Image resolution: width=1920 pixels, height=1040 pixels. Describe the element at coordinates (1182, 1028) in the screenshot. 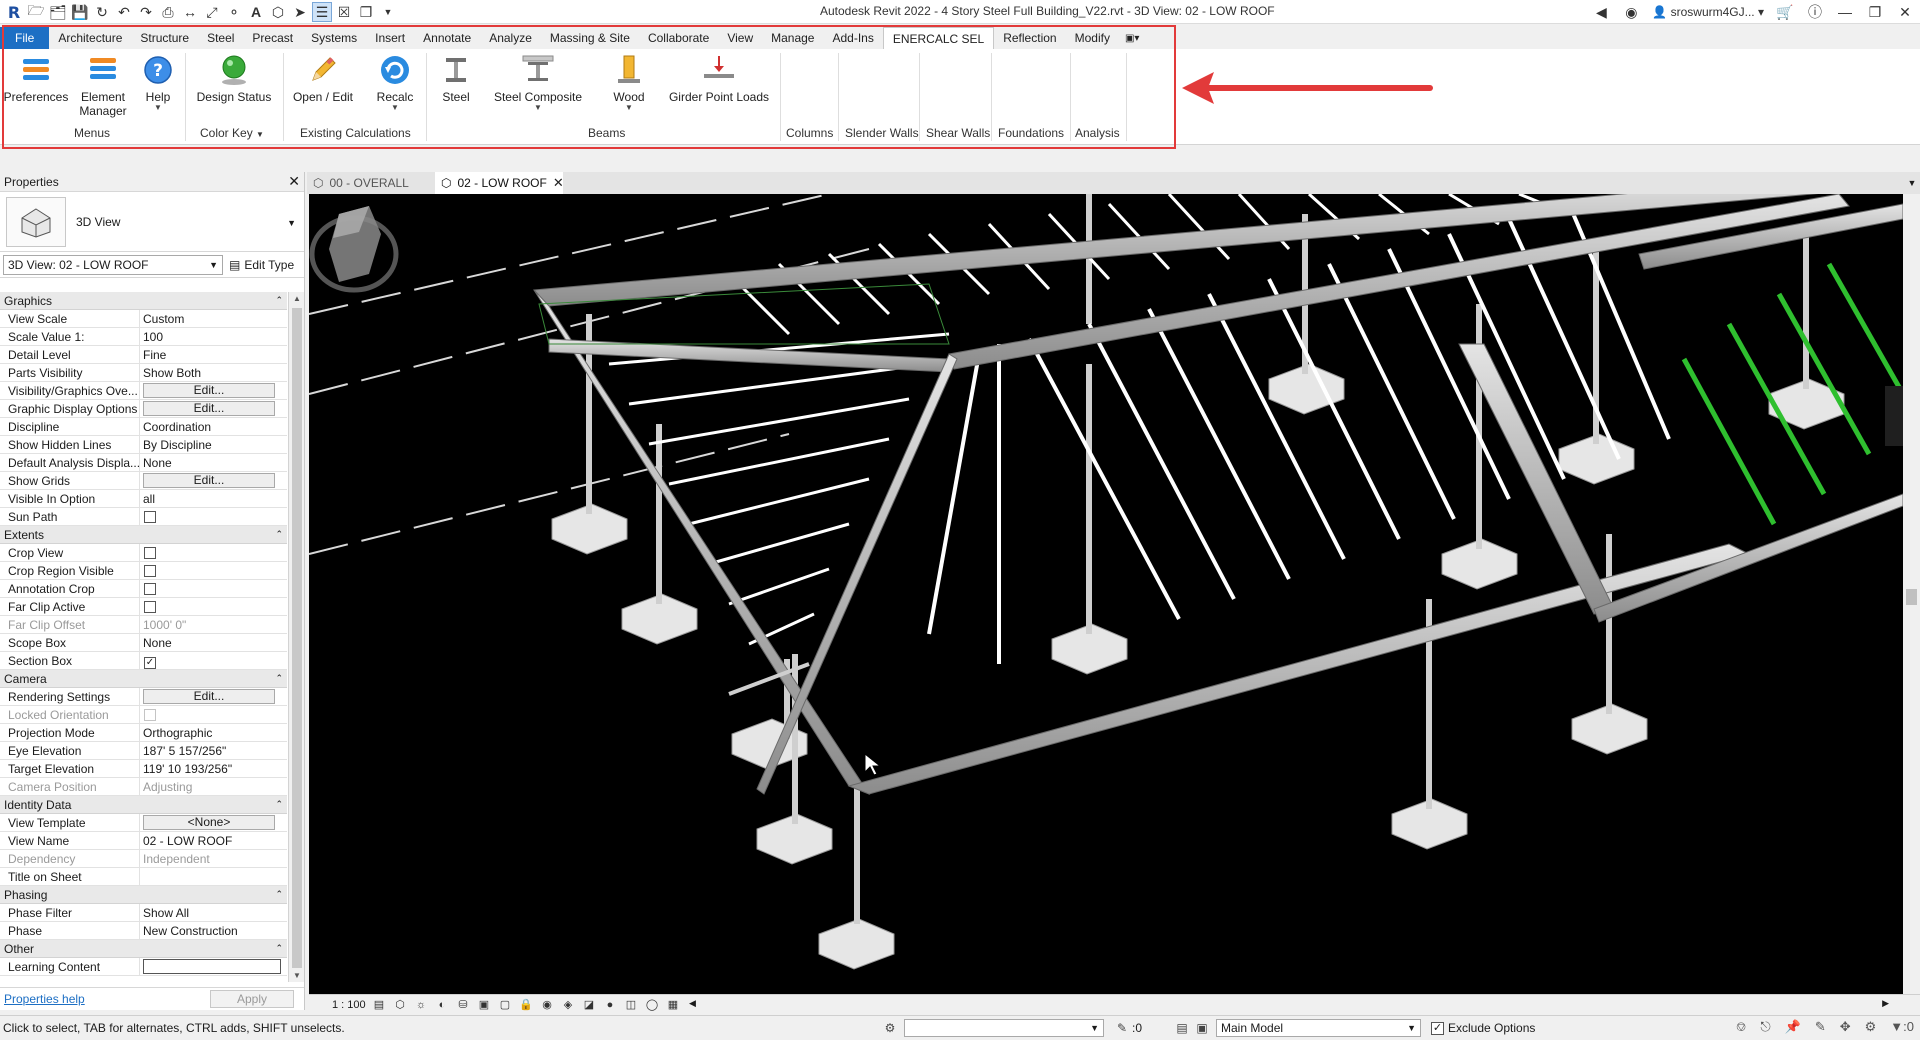

I see `design-options-icon: ▤` at that location.